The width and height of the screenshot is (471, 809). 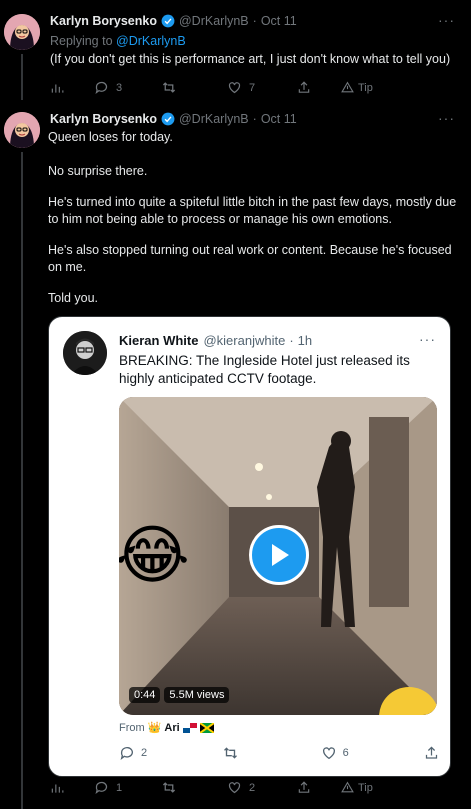 I want to click on tweet-paragraph: No surprise there., so click(x=98, y=171).